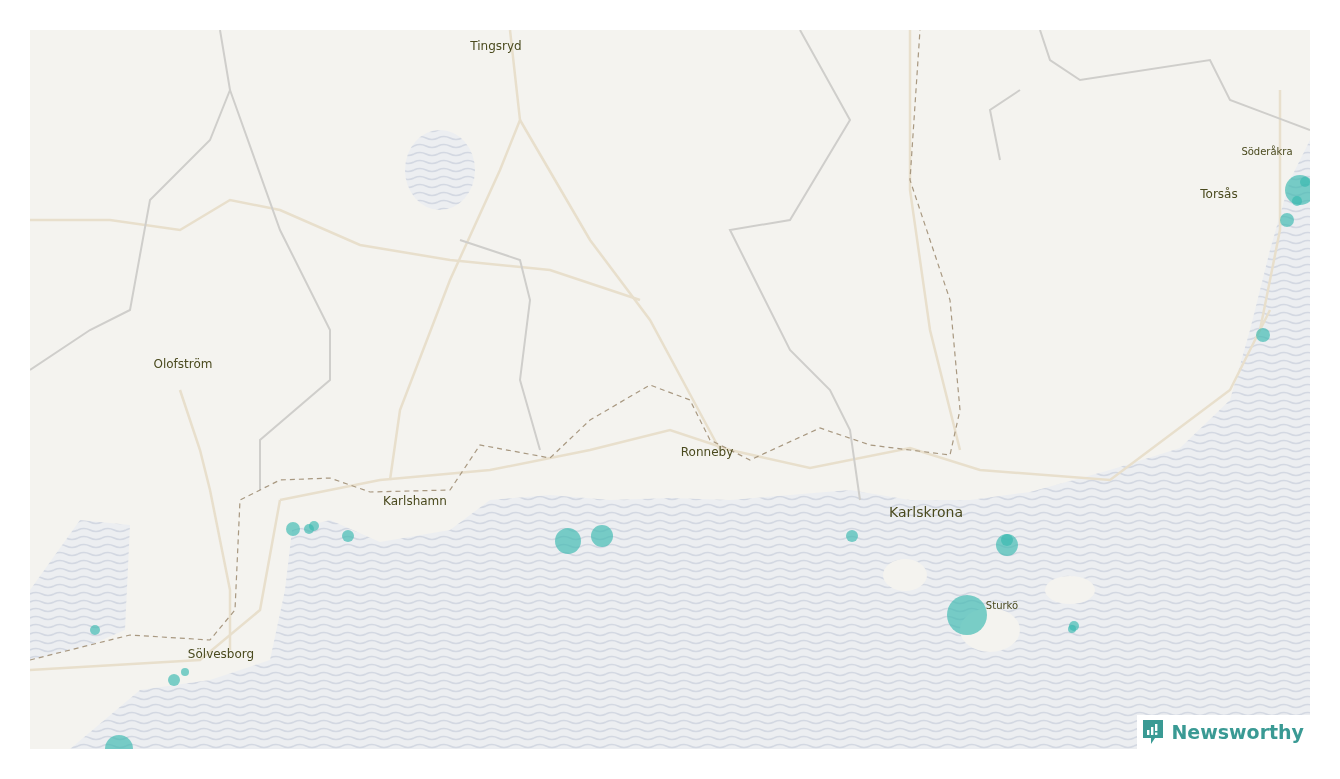 This screenshot has height=779, width=1340. Describe the element at coordinates (1002, 605) in the screenshot. I see `place-label: Sturkö` at that location.